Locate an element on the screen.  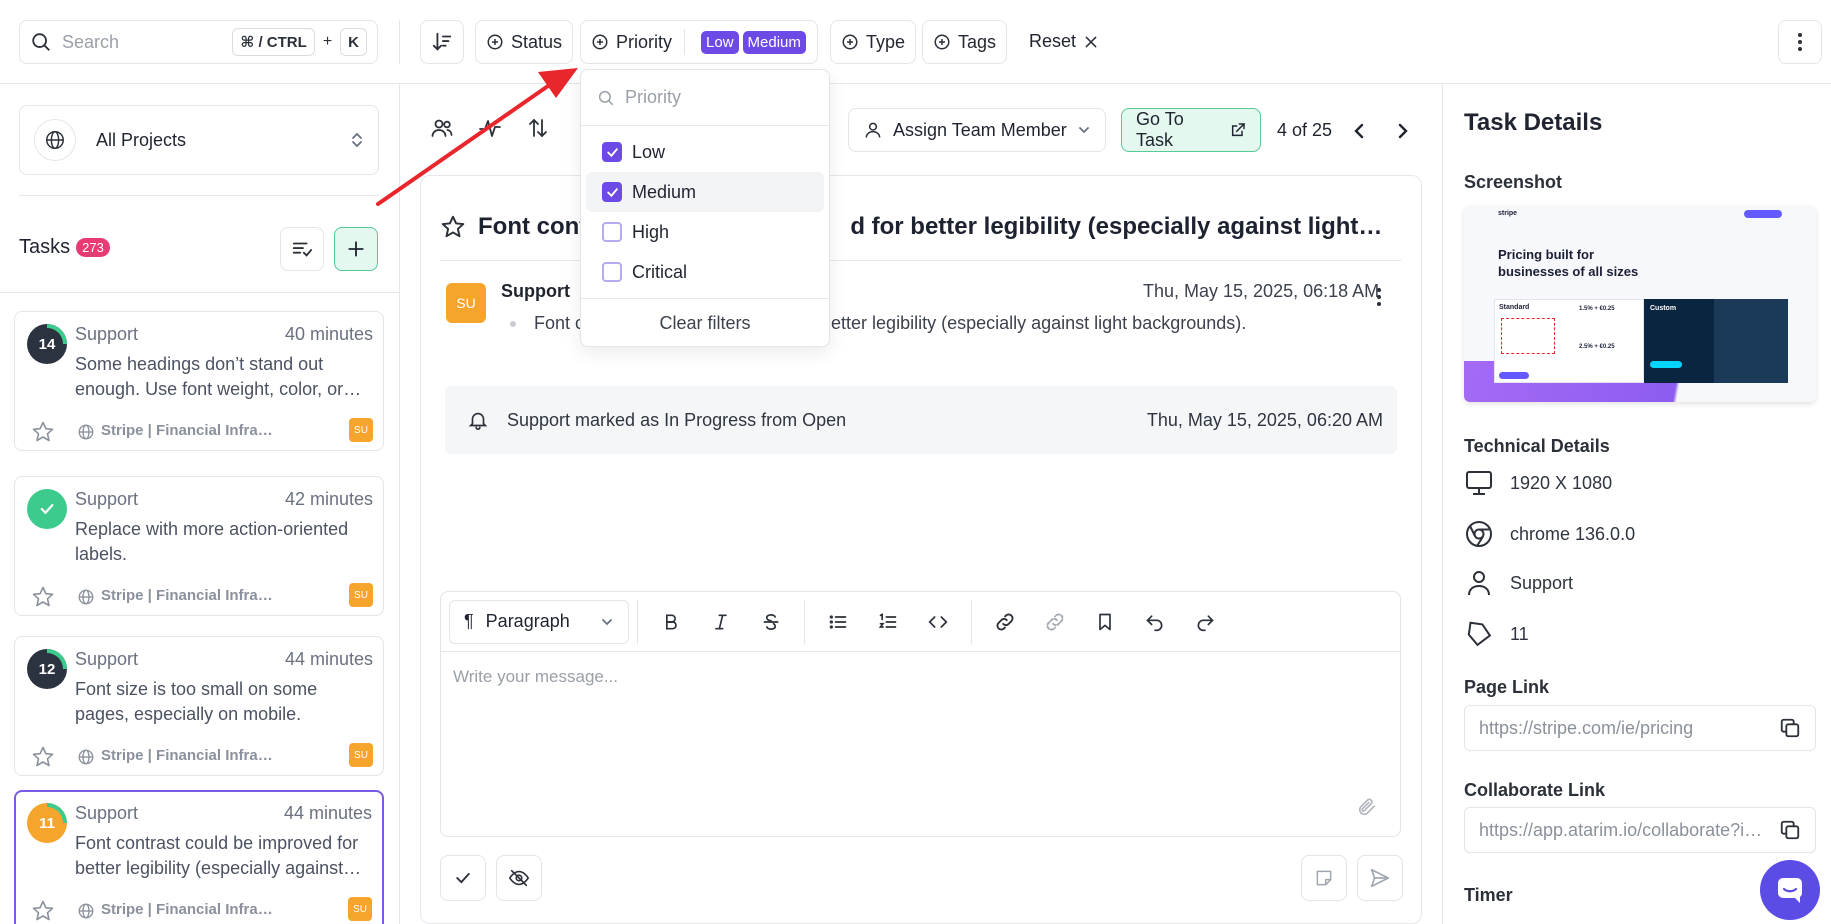
assign-team-member-dropdown: Assign Team Member is located at coordinates (977, 130).